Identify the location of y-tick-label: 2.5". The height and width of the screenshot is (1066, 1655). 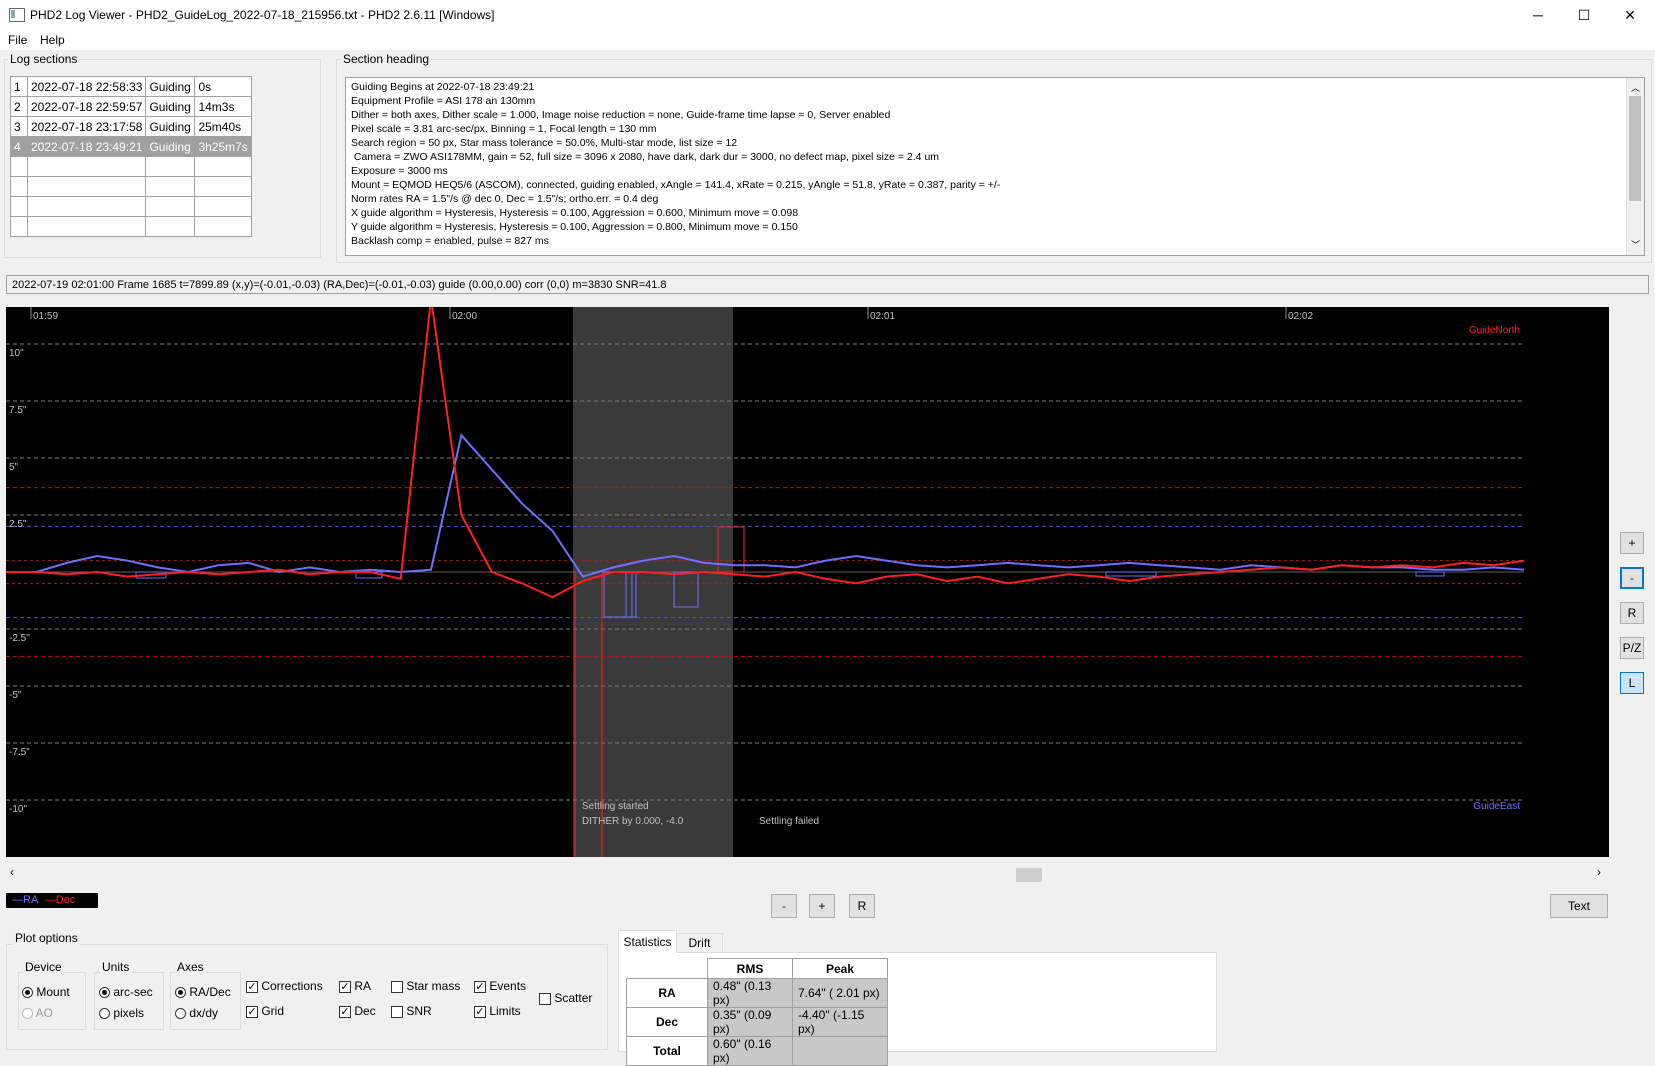
(18, 524).